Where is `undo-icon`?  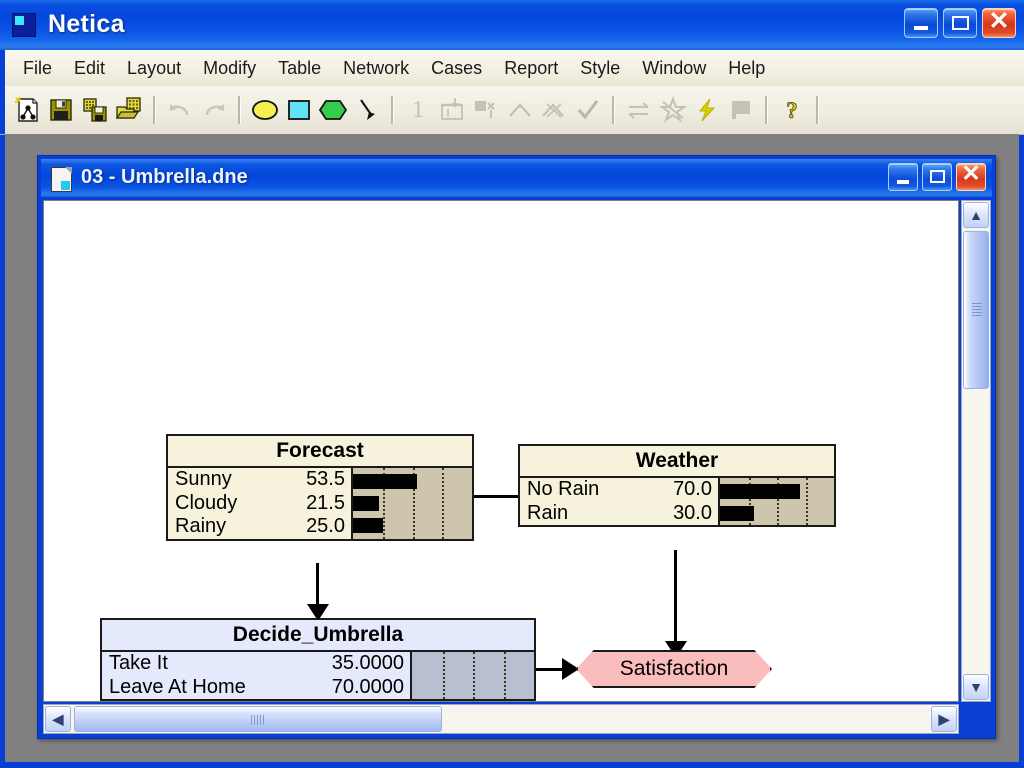
undo-icon is located at coordinates (180, 110).